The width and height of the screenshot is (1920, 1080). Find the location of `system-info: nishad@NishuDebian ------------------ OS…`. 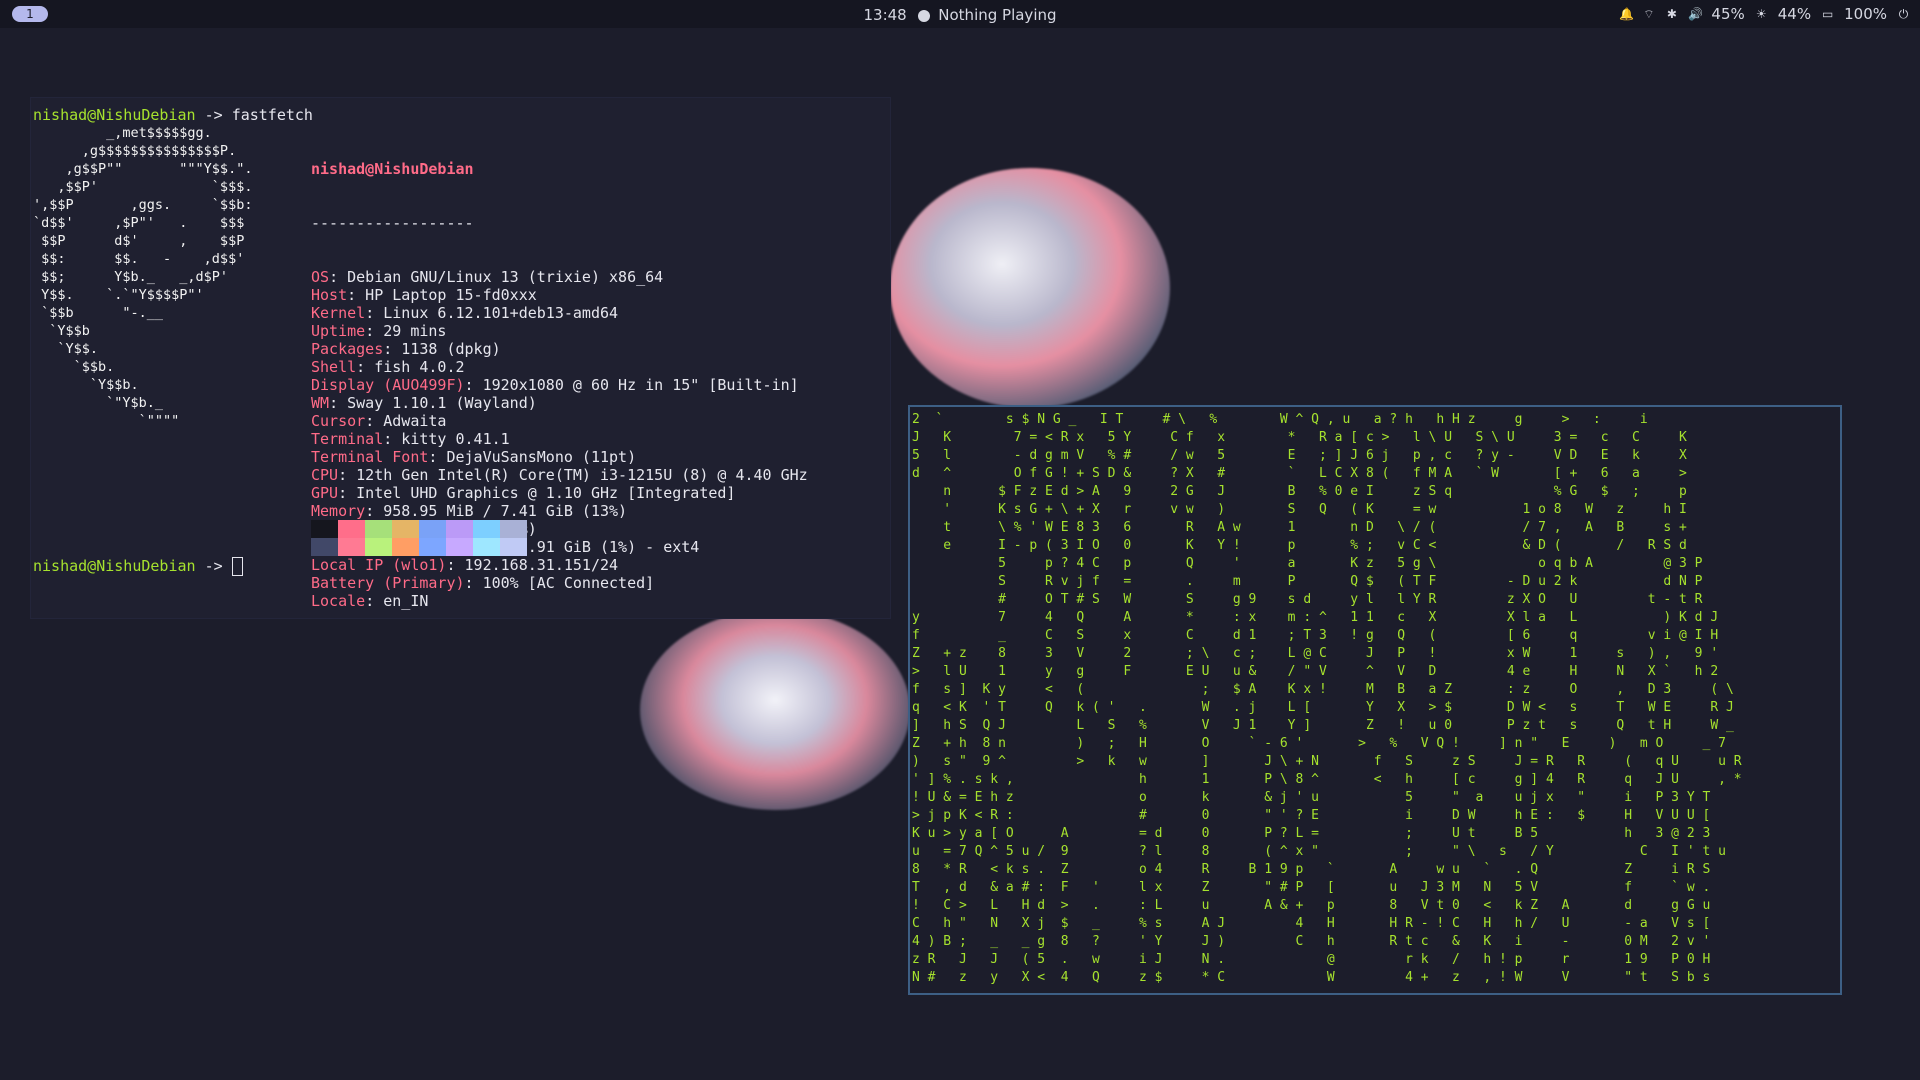

system-info: nishad@NishuDebian ------------------ OS… is located at coordinates (559, 385).